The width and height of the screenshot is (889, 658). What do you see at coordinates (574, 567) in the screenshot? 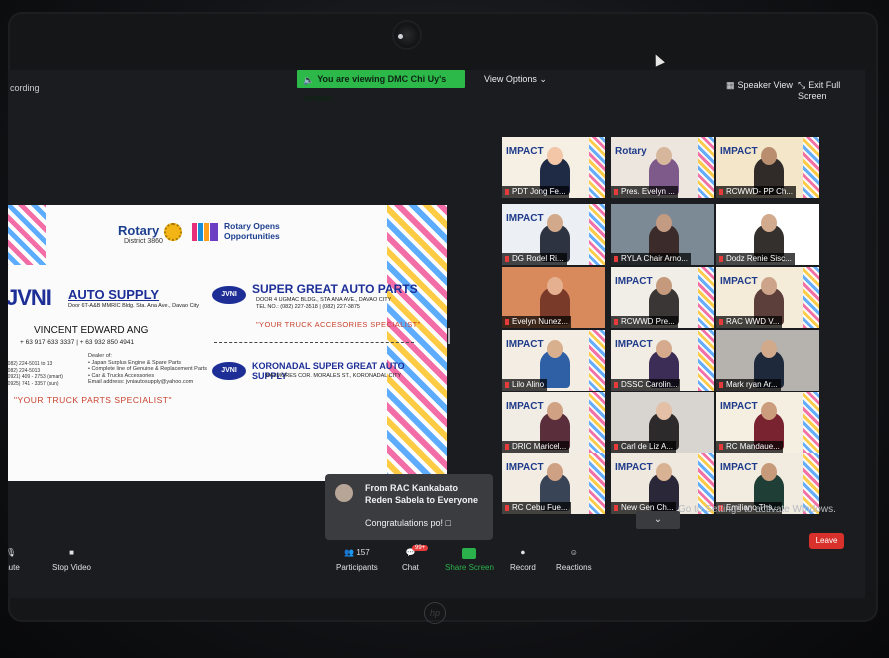
I see `reactions-label: Reactions` at bounding box center [574, 567].